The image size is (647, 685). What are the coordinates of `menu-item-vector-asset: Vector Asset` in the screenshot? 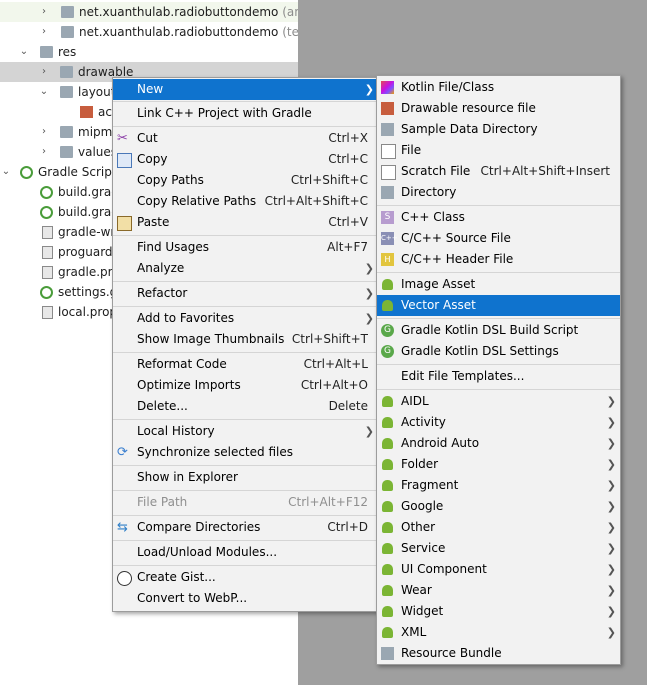 It's located at (498, 305).